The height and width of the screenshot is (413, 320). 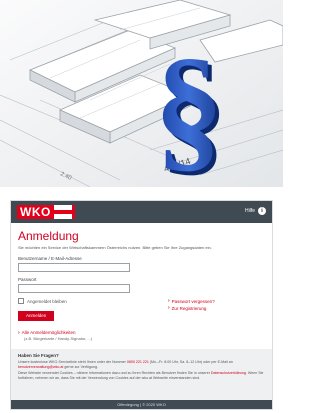 I want to click on forgot-password-link: › Passwort vergessen?, so click(x=191, y=301).